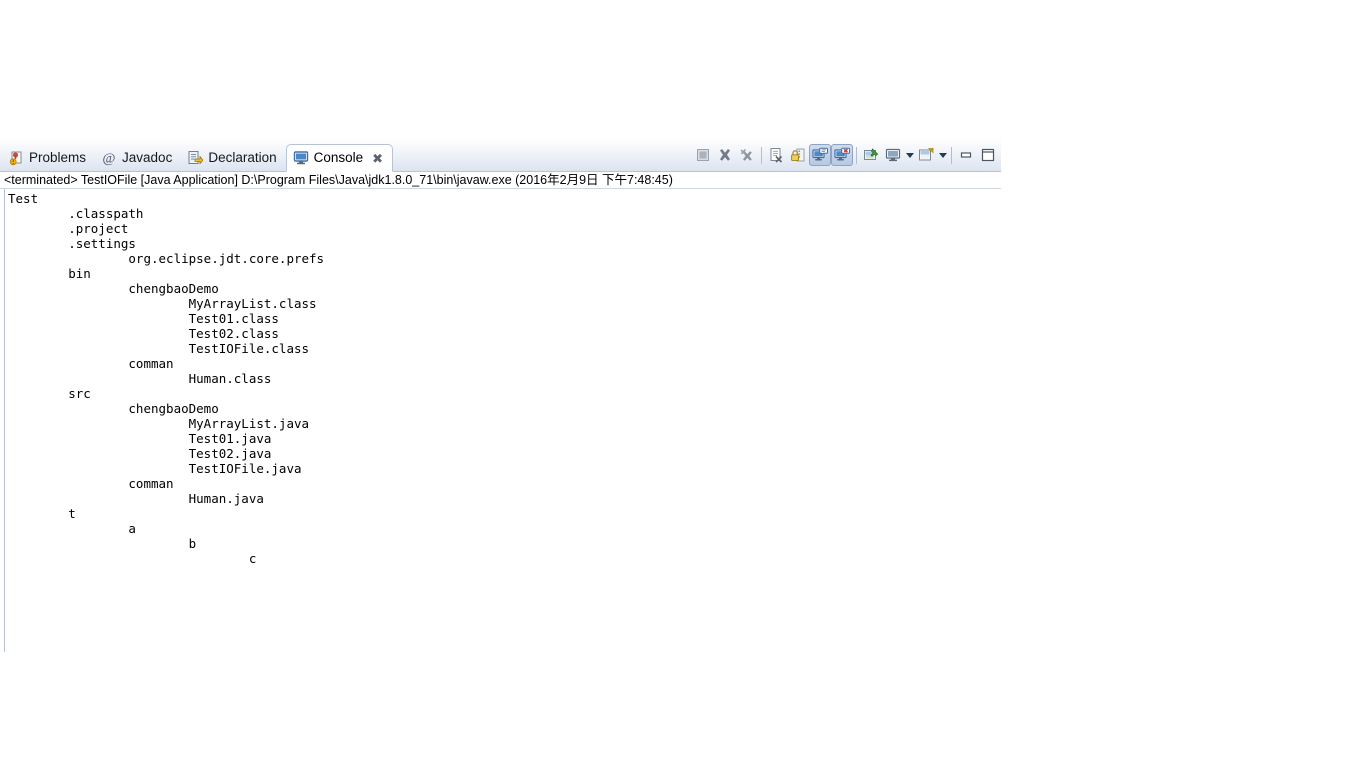 The width and height of the screenshot is (1366, 768). I want to click on open-console-button, so click(926, 155).